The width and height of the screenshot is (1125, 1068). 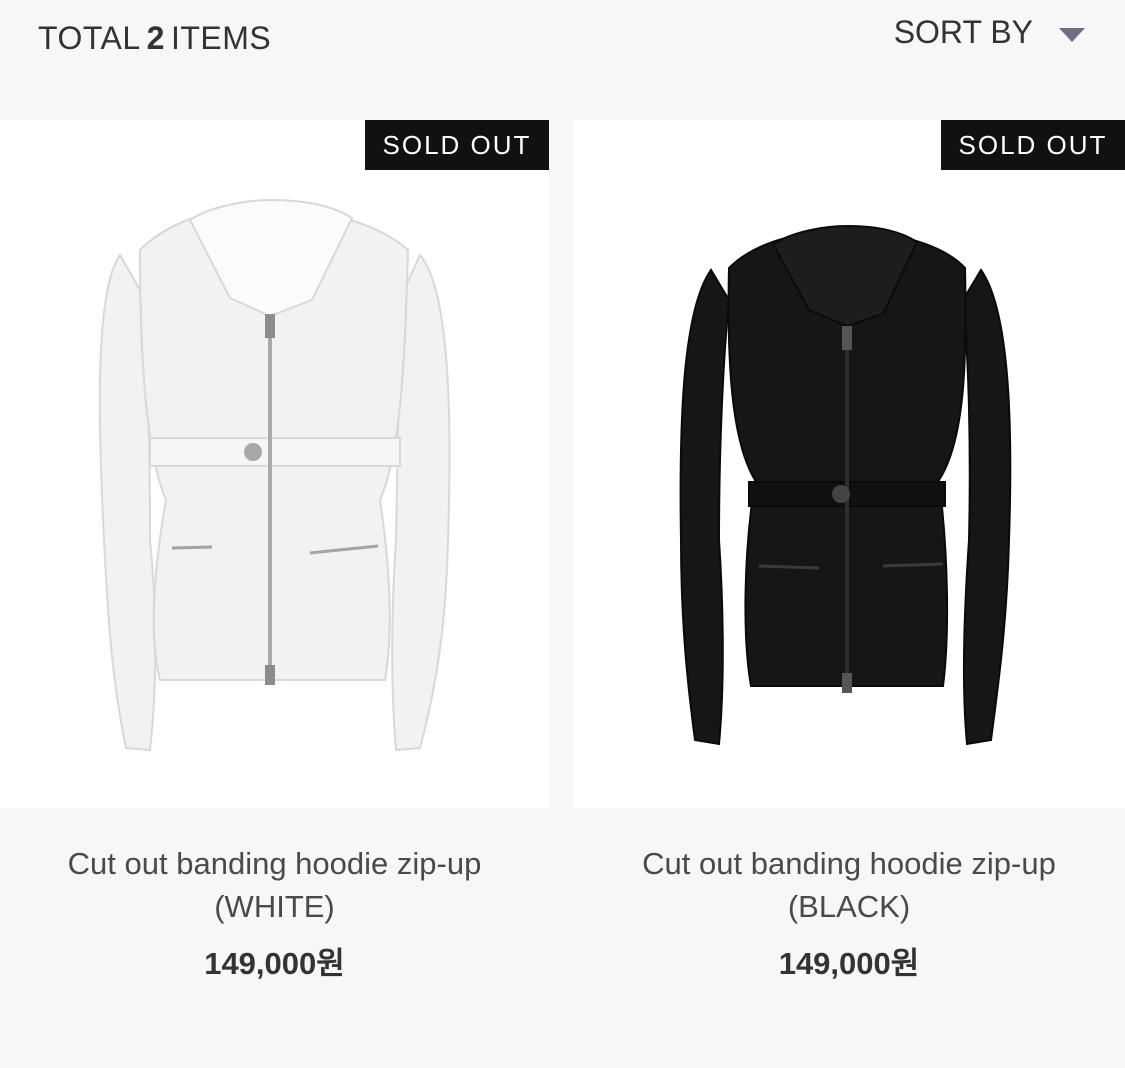 I want to click on total-count: 2, so click(x=155, y=38).